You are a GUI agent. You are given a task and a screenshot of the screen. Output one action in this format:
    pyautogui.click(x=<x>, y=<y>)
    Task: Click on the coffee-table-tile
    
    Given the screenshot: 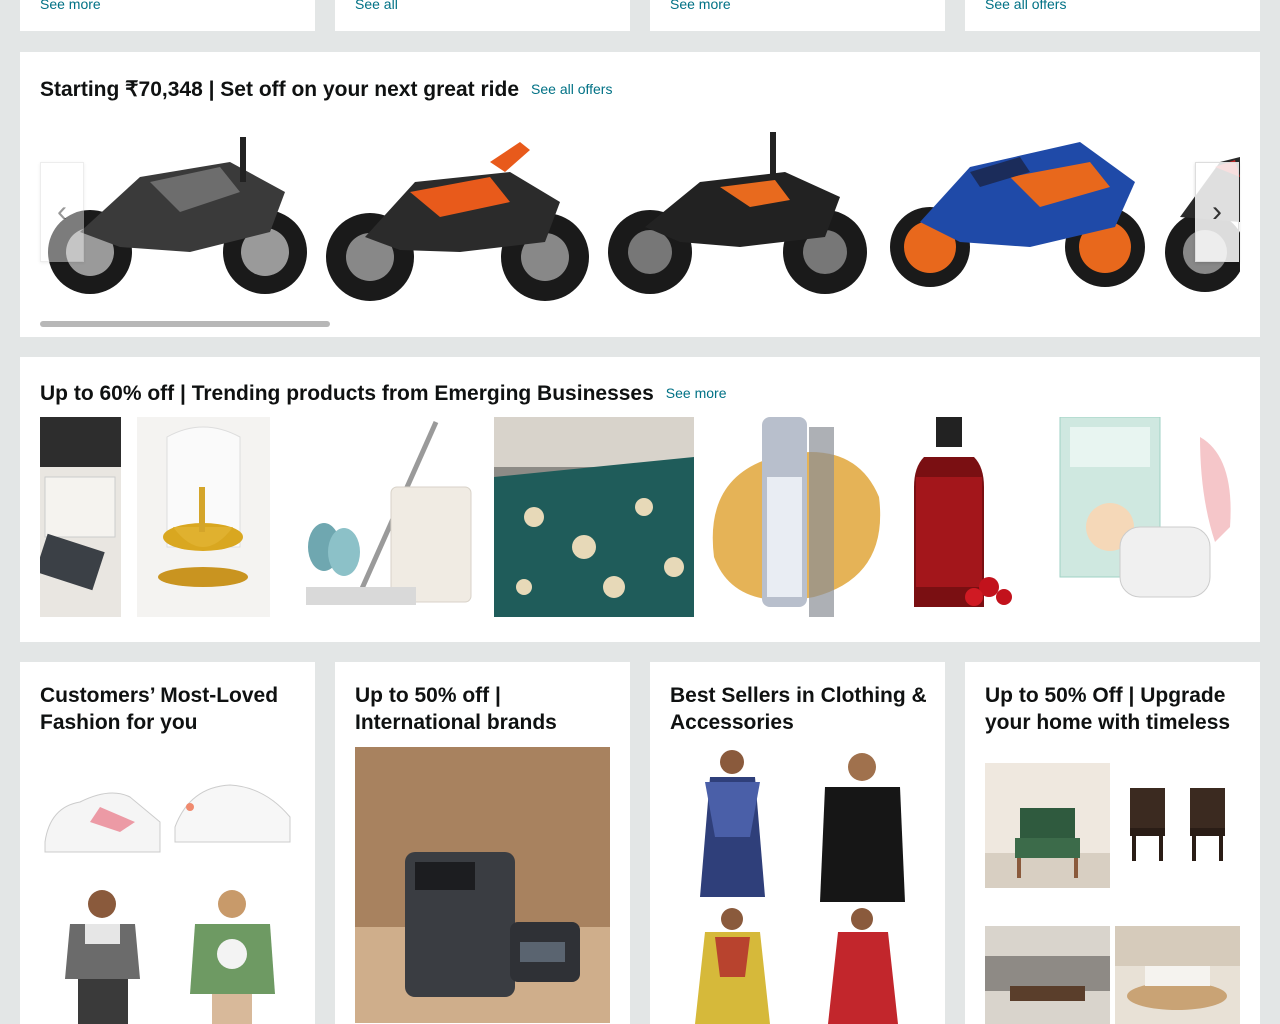 What is the action you would take?
    pyautogui.click(x=1177, y=975)
    